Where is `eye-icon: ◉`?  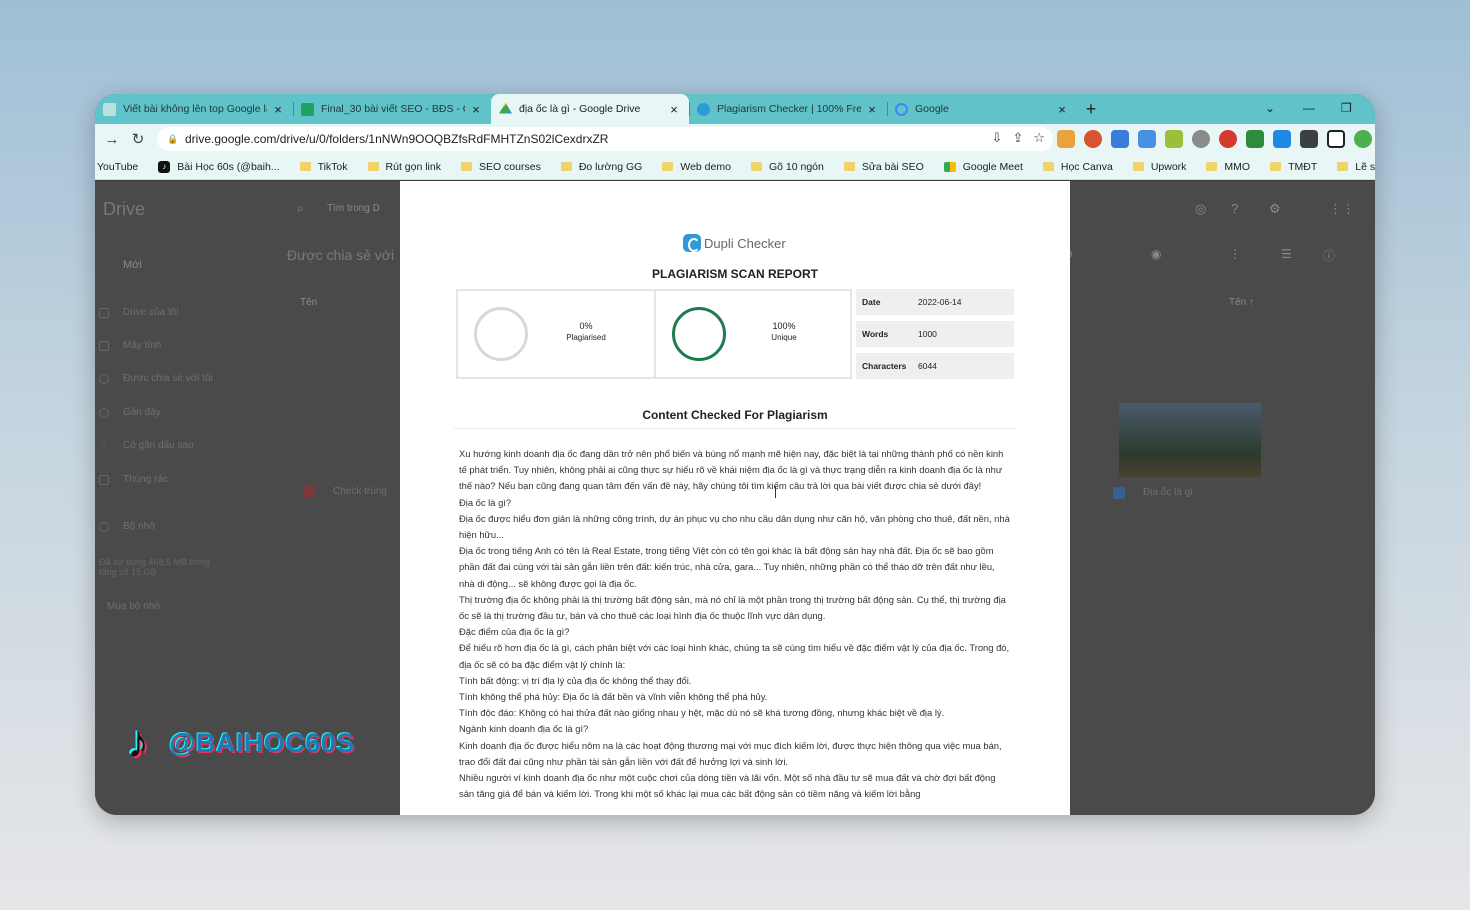 eye-icon: ◉ is located at coordinates (1156, 254).